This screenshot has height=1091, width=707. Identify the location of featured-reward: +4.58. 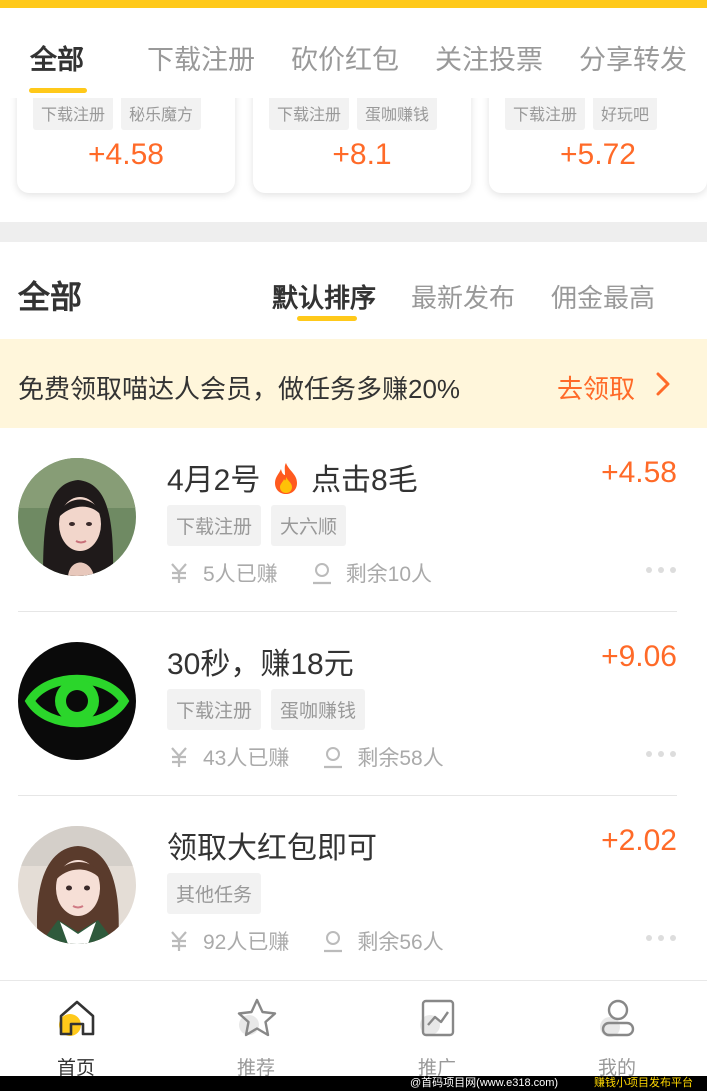
(126, 154).